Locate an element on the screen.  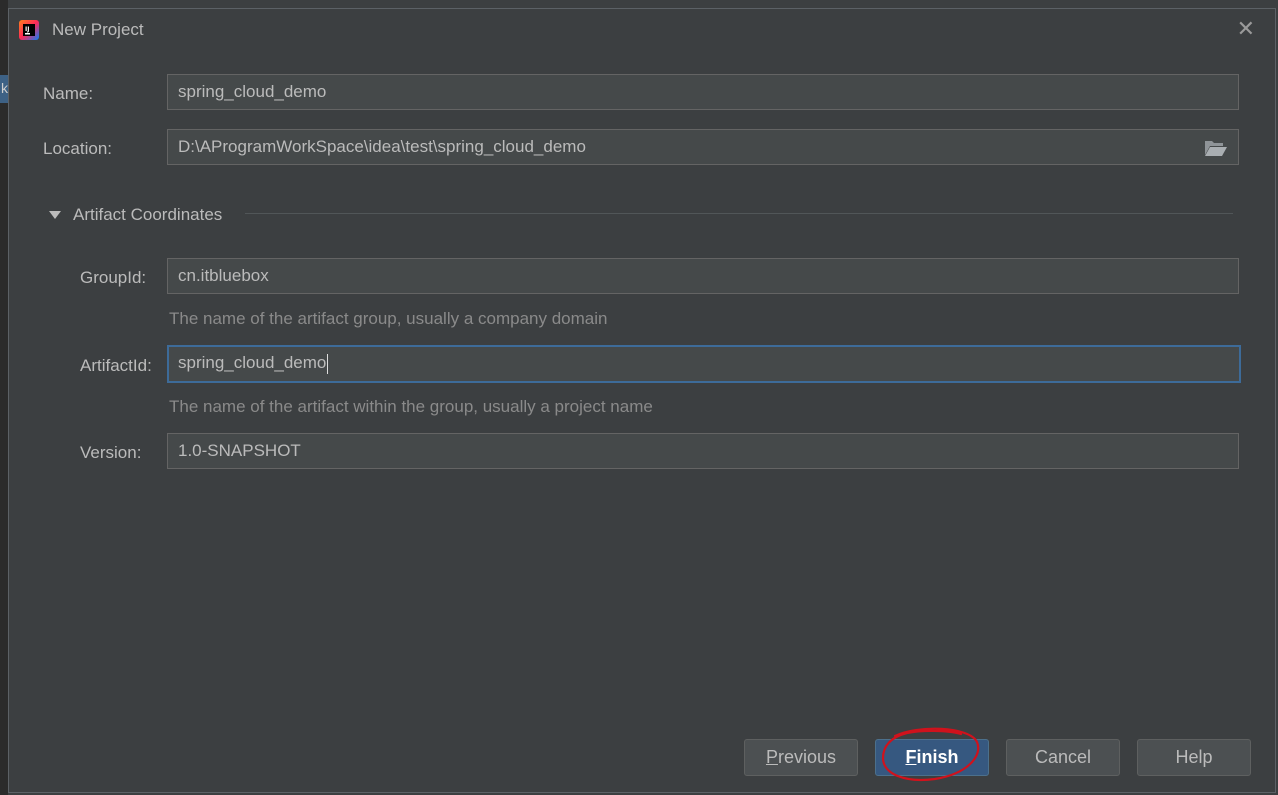
close-icon: ✕ is located at coordinates (1246, 29).